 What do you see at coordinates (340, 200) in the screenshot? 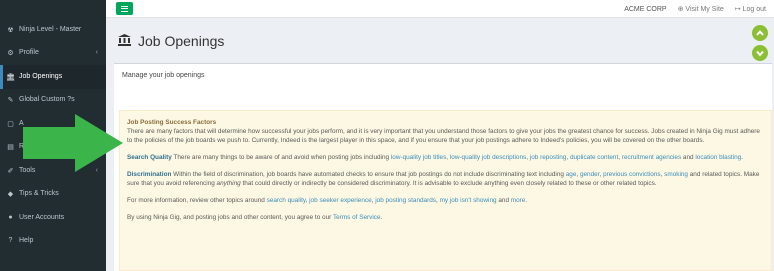
I see `link-job-seeker-experience: job seeker experience` at bounding box center [340, 200].